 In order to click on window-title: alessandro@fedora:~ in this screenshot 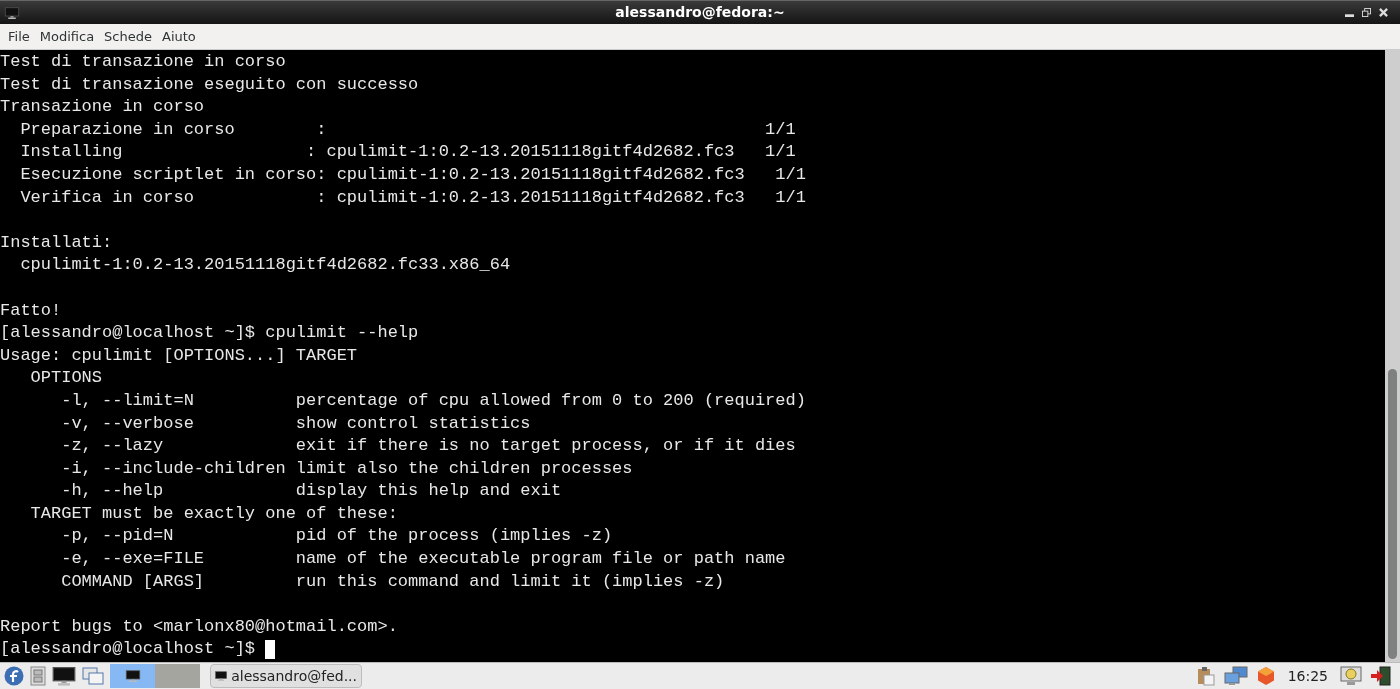, I will do `click(700, 12)`.